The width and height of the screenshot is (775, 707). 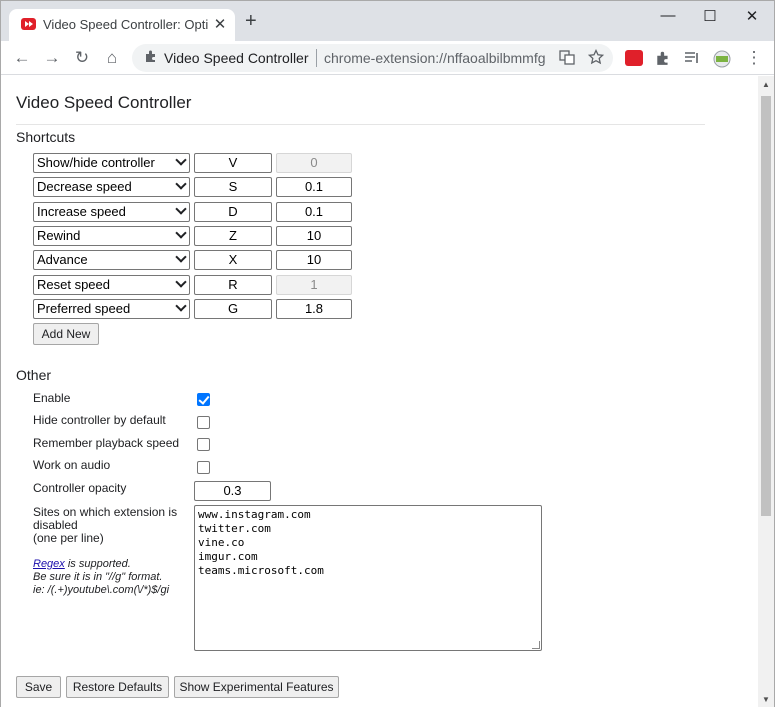 What do you see at coordinates (111, 211) in the screenshot?
I see `shortcut-action-select: Increase speed` at bounding box center [111, 211].